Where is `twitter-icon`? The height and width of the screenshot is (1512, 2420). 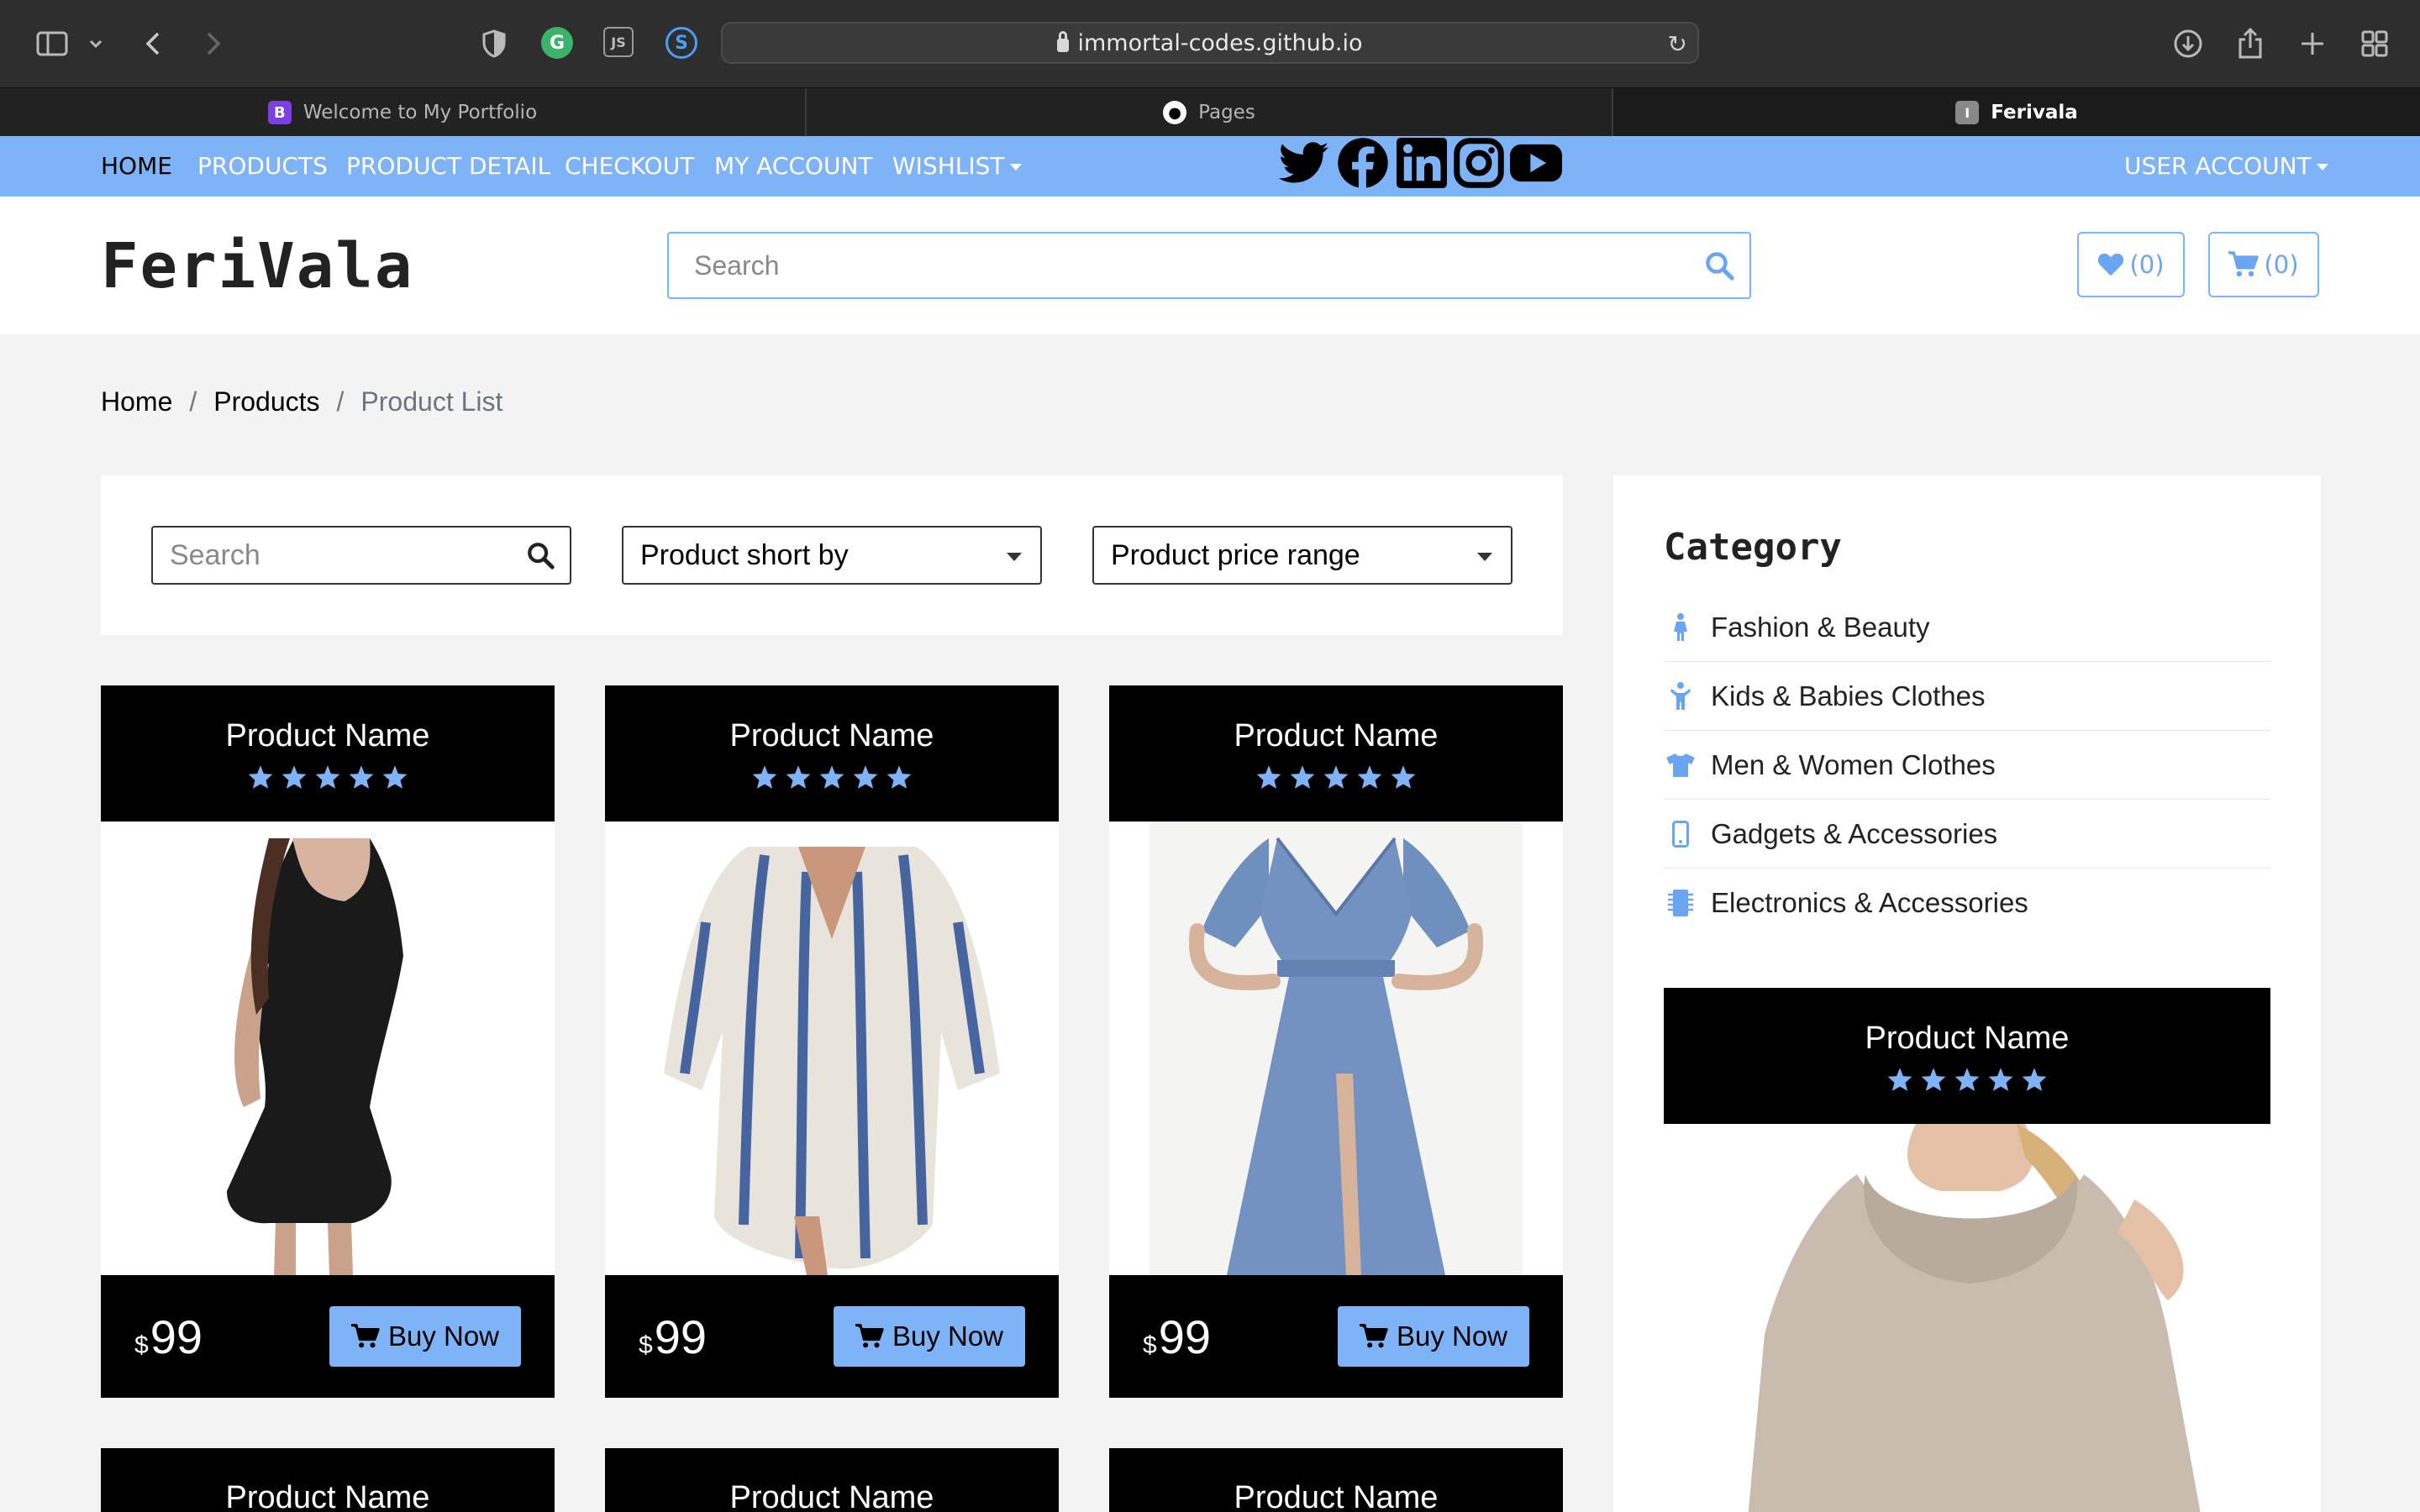 twitter-icon is located at coordinates (1304, 163).